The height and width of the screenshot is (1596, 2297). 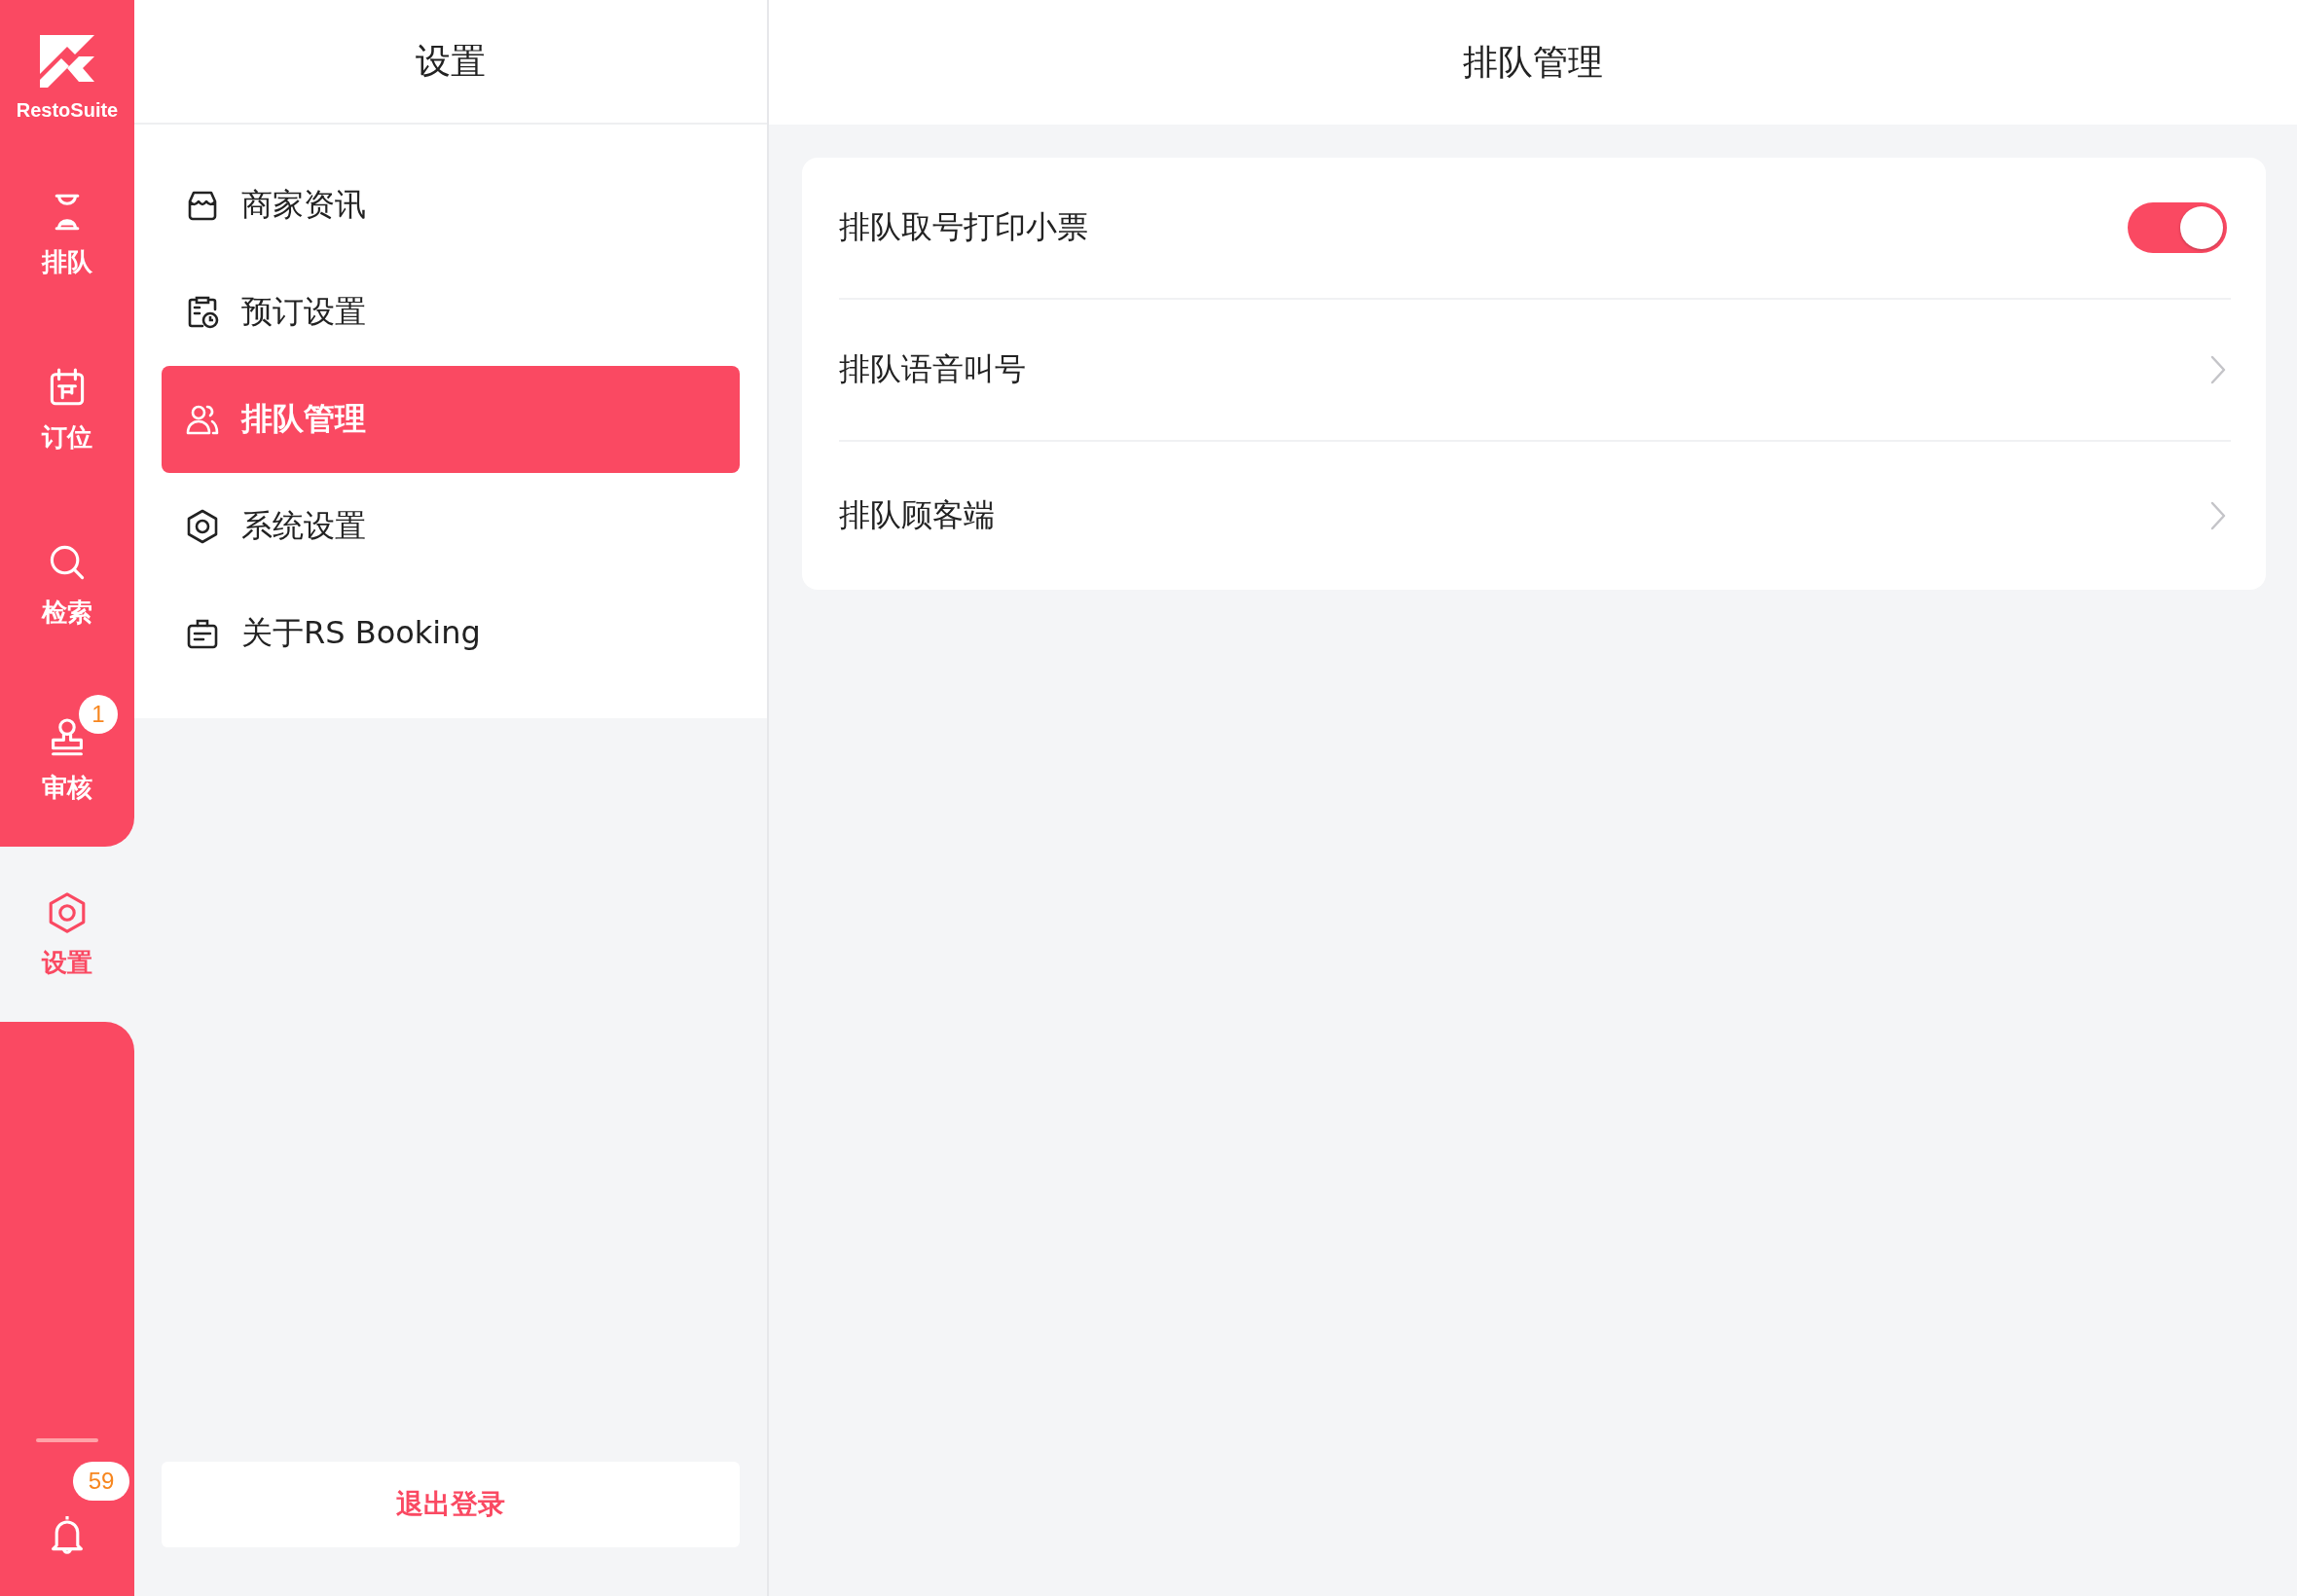 What do you see at coordinates (451, 1504) in the screenshot?
I see `logout-button: 退出登录` at bounding box center [451, 1504].